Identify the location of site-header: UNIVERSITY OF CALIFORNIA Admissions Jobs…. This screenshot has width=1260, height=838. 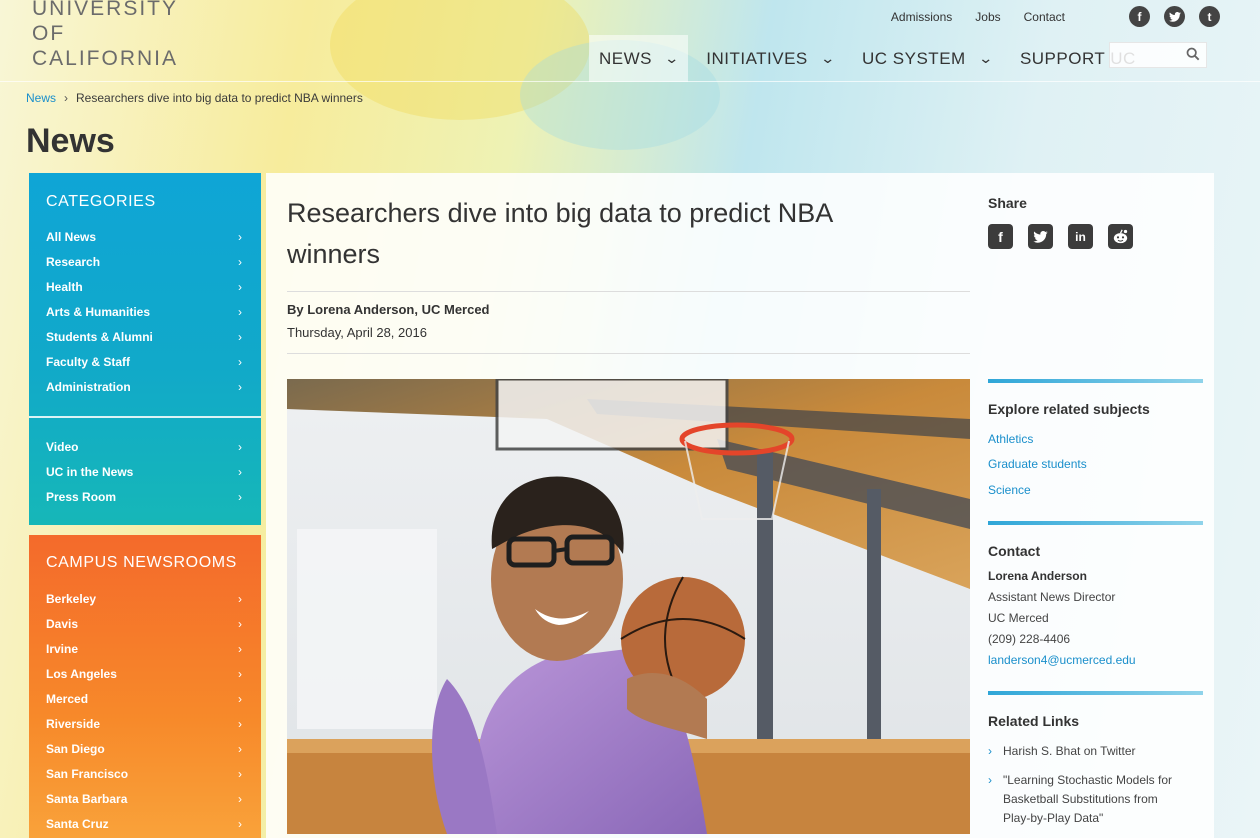
(630, 41).